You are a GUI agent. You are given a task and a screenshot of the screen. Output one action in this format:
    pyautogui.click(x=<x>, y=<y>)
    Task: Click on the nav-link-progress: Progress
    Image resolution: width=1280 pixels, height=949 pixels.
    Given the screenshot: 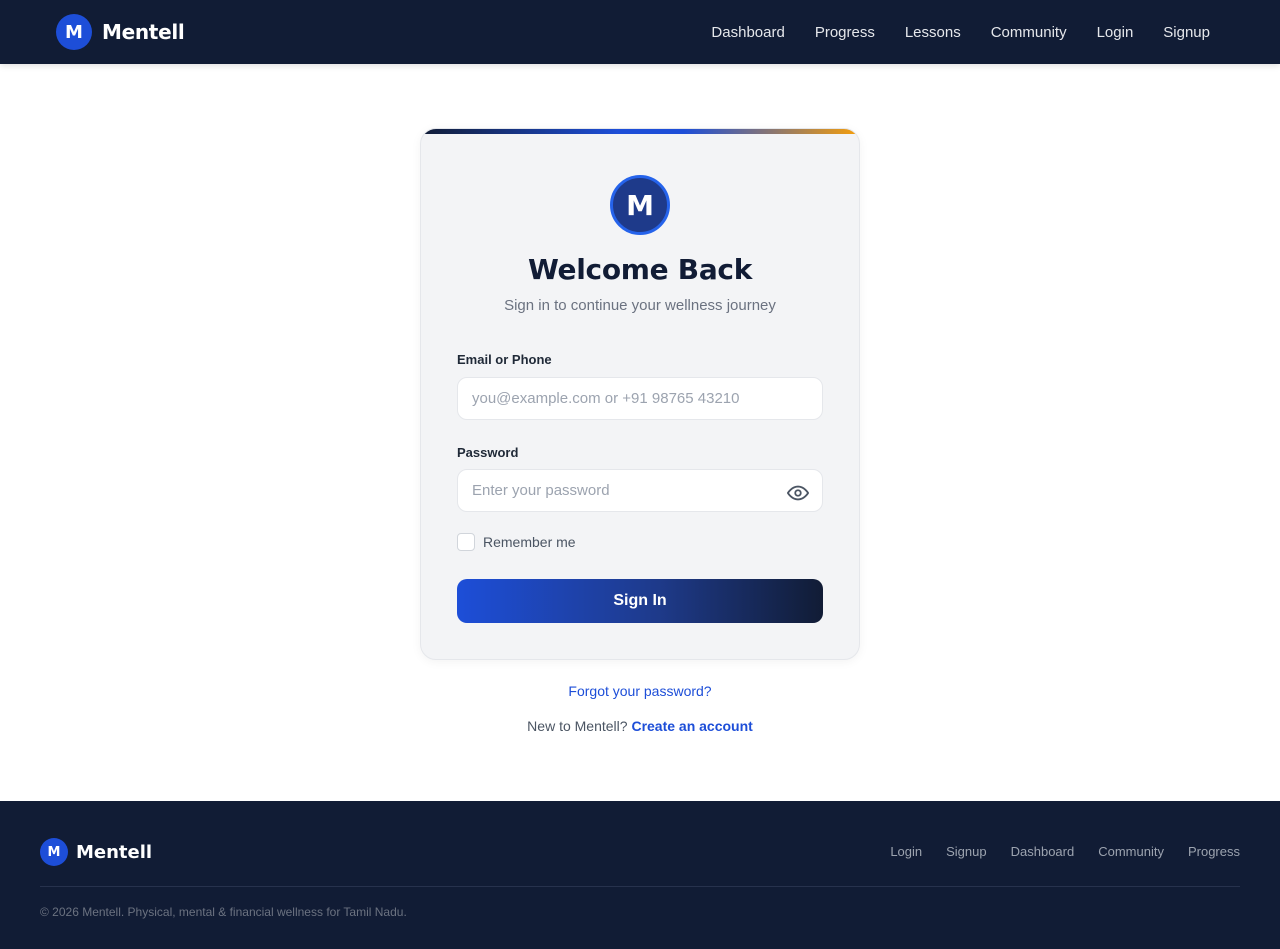 What is the action you would take?
    pyautogui.click(x=845, y=32)
    